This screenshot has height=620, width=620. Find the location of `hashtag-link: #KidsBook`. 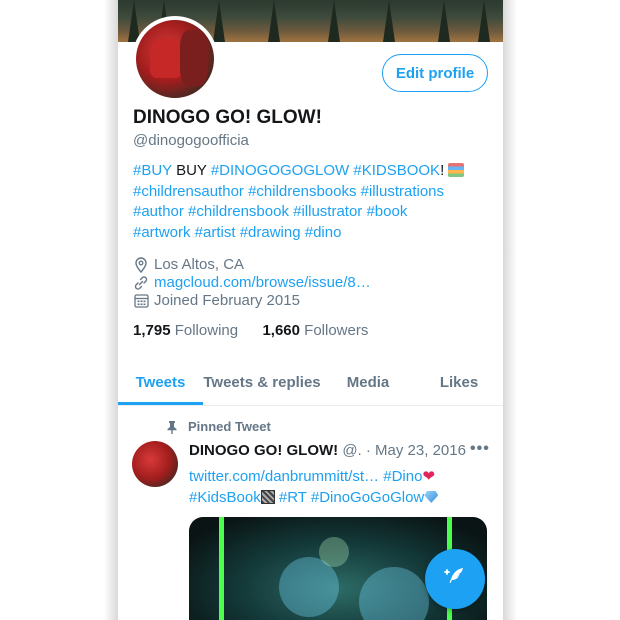

hashtag-link: #KidsBook is located at coordinates (225, 497).